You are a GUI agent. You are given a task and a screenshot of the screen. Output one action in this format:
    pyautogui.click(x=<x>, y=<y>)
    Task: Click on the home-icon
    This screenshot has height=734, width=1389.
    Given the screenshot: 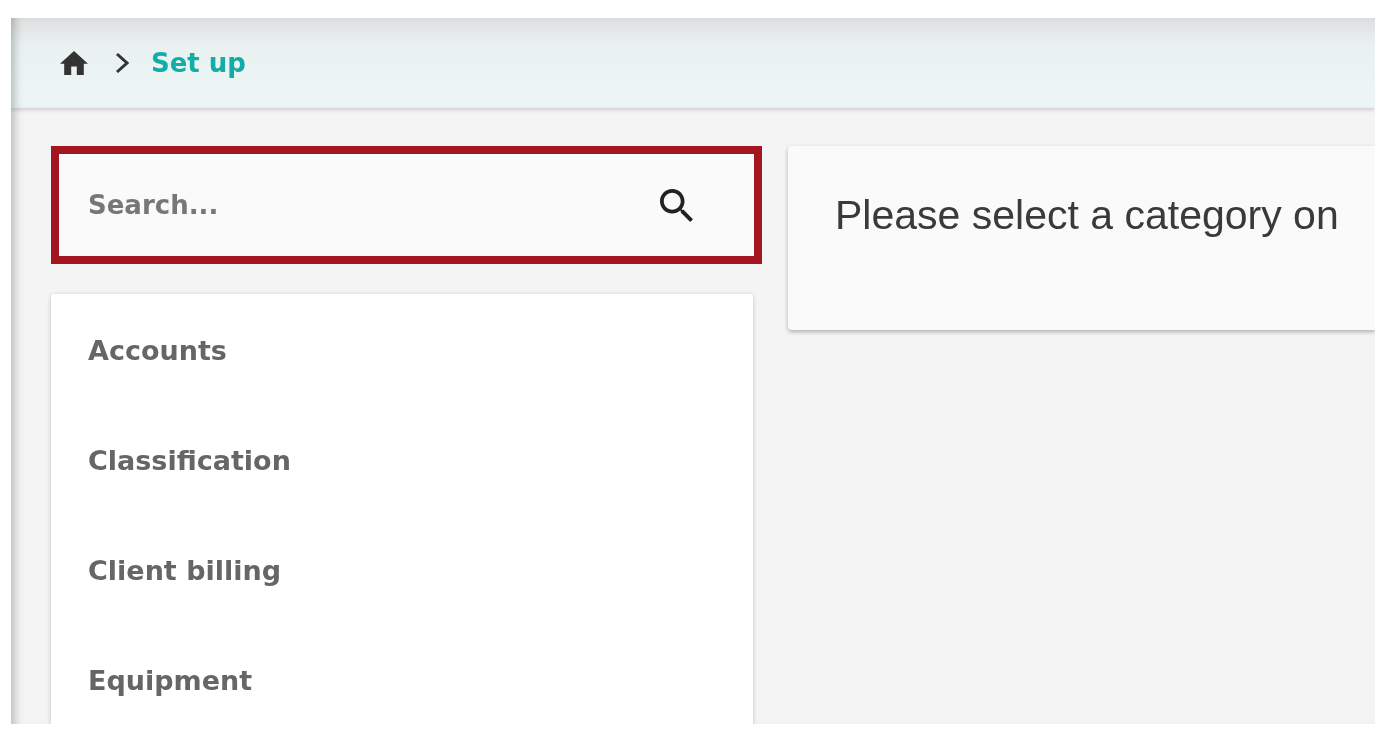 What is the action you would take?
    pyautogui.click(x=74, y=63)
    